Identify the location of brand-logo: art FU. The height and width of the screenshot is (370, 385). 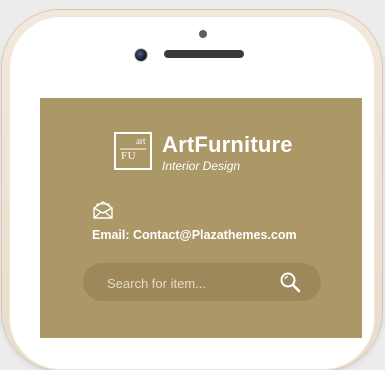
(133, 151).